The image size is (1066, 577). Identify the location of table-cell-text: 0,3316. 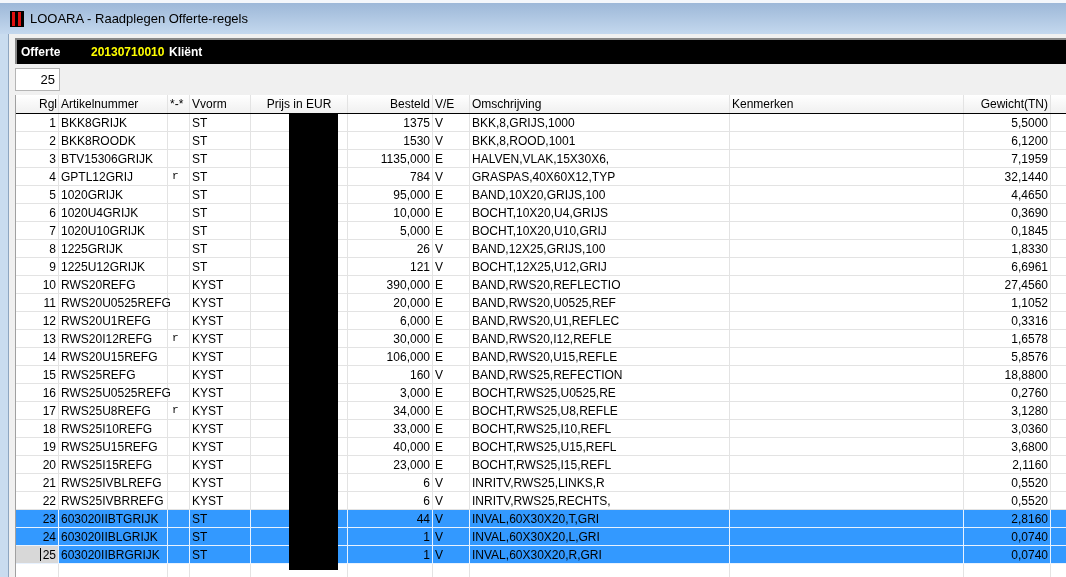
(1029, 321).